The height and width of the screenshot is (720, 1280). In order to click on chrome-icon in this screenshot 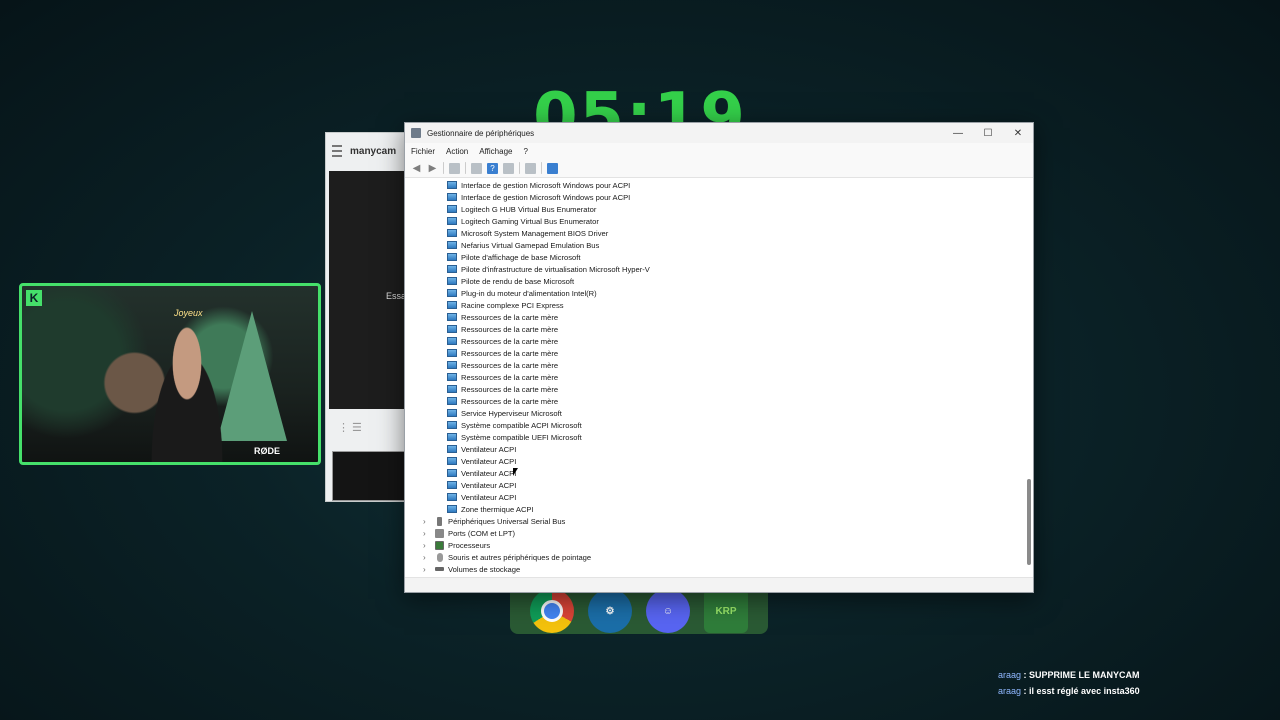, I will do `click(552, 611)`.